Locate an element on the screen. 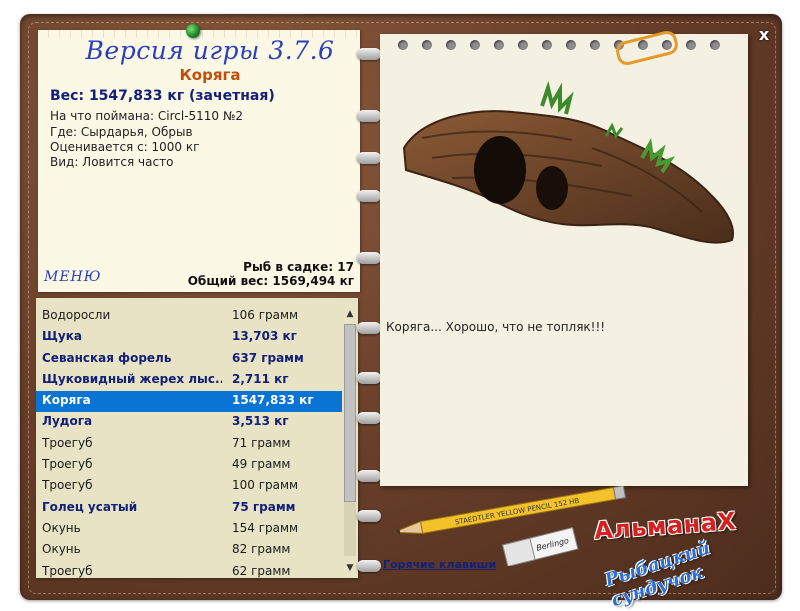  fish-item-weight: 13,703 кг is located at coordinates (264, 336).